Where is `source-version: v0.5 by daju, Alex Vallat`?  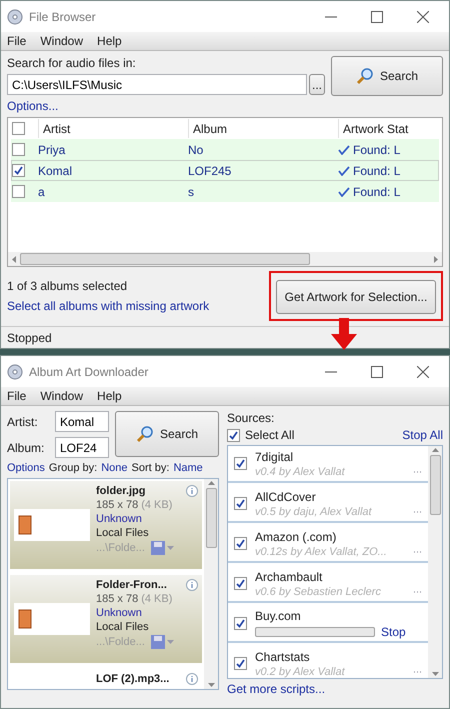 source-version: v0.5 by daju, Alex Vallat is located at coordinates (314, 512).